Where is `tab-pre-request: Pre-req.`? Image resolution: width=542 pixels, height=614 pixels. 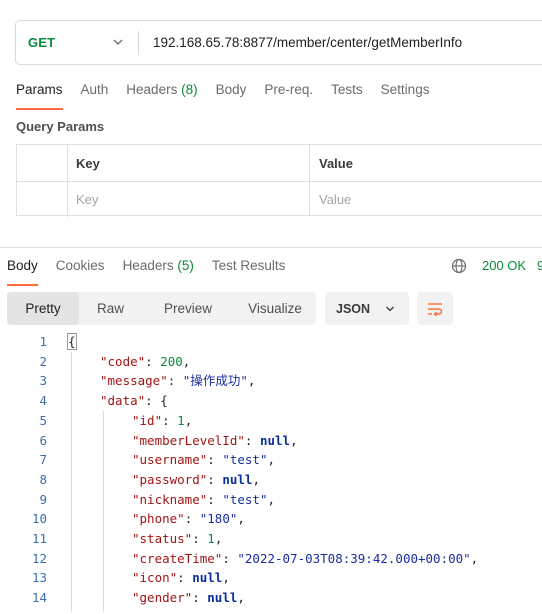
tab-pre-request: Pre-req. is located at coordinates (288, 95).